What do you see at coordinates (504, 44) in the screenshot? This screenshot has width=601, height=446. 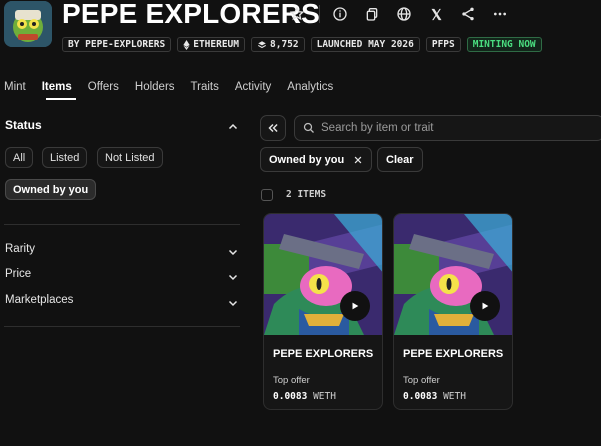 I see `status-badge: MINTING NOW` at bounding box center [504, 44].